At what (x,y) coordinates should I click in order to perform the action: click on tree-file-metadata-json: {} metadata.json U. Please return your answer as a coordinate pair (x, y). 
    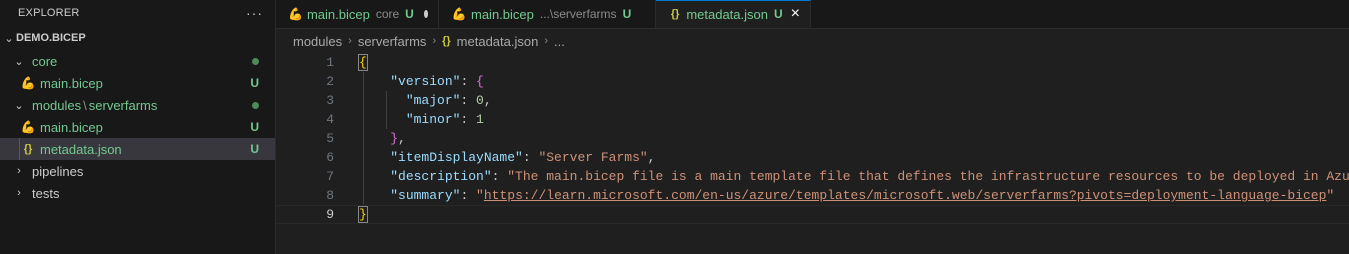
    Looking at the image, I should click on (137, 149).